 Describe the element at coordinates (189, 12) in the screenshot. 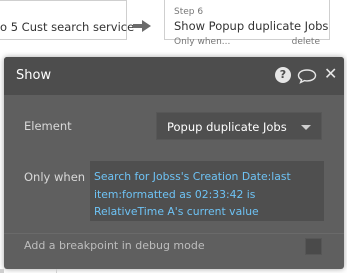

I see `step-number: Step 6` at that location.